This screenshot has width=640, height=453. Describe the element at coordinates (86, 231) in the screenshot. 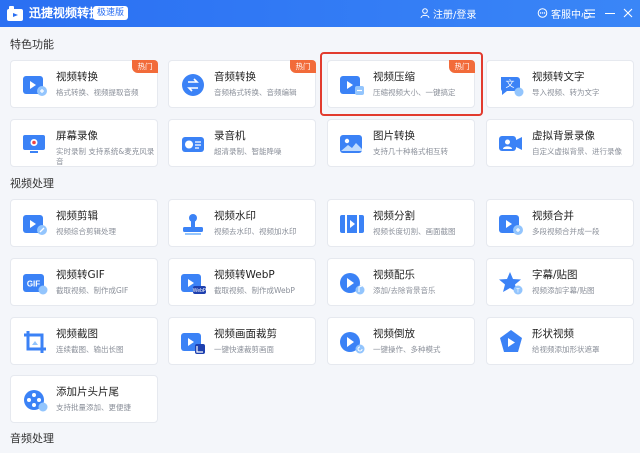

I see `card-desc: 视频综合剪辑处理` at that location.